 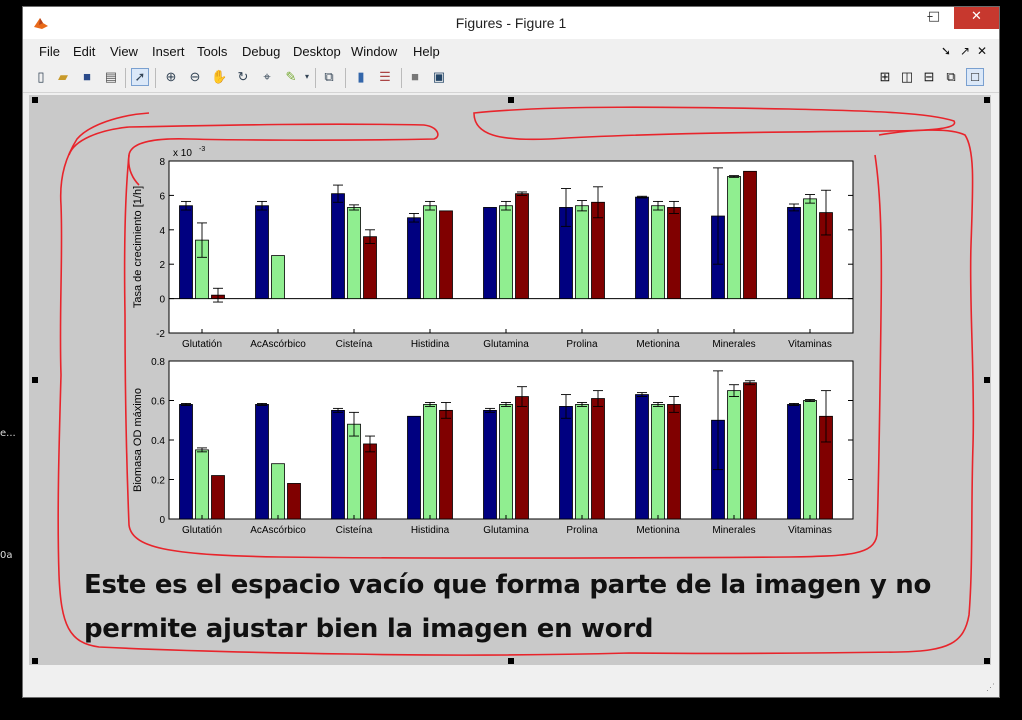 What do you see at coordinates (415, 77) in the screenshot?
I see `hide-plot-tools-icon: ■` at bounding box center [415, 77].